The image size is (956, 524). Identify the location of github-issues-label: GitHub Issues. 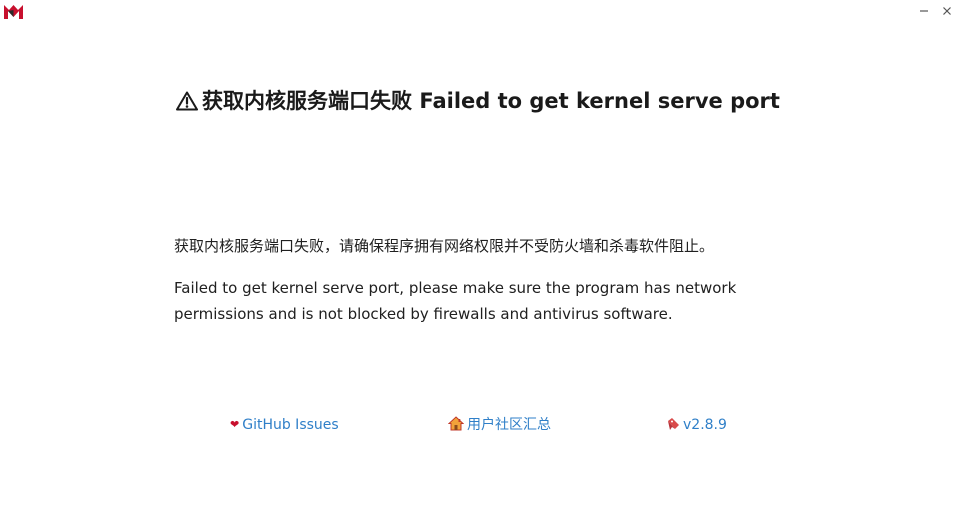
(290, 425).